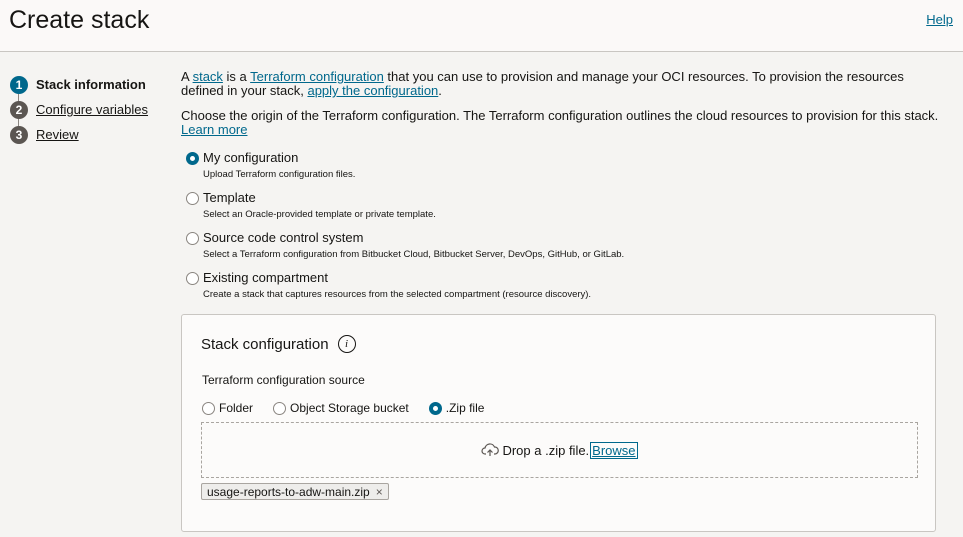 The height and width of the screenshot is (537, 963). Describe the element at coordinates (19, 84) in the screenshot. I see `step-number: 1` at that location.